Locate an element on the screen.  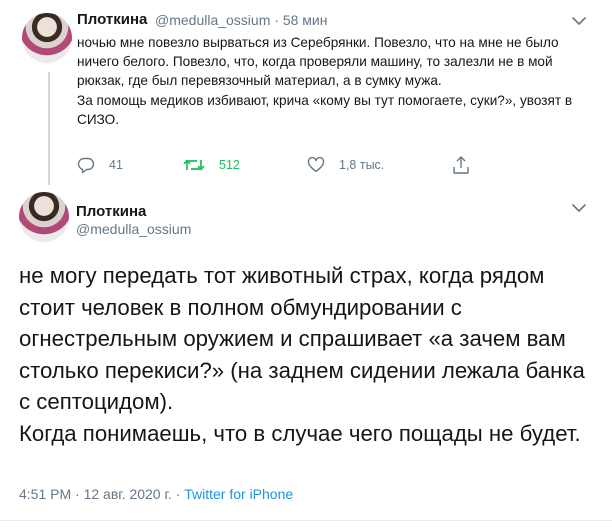
reply-button: 41 is located at coordinates (100, 165).